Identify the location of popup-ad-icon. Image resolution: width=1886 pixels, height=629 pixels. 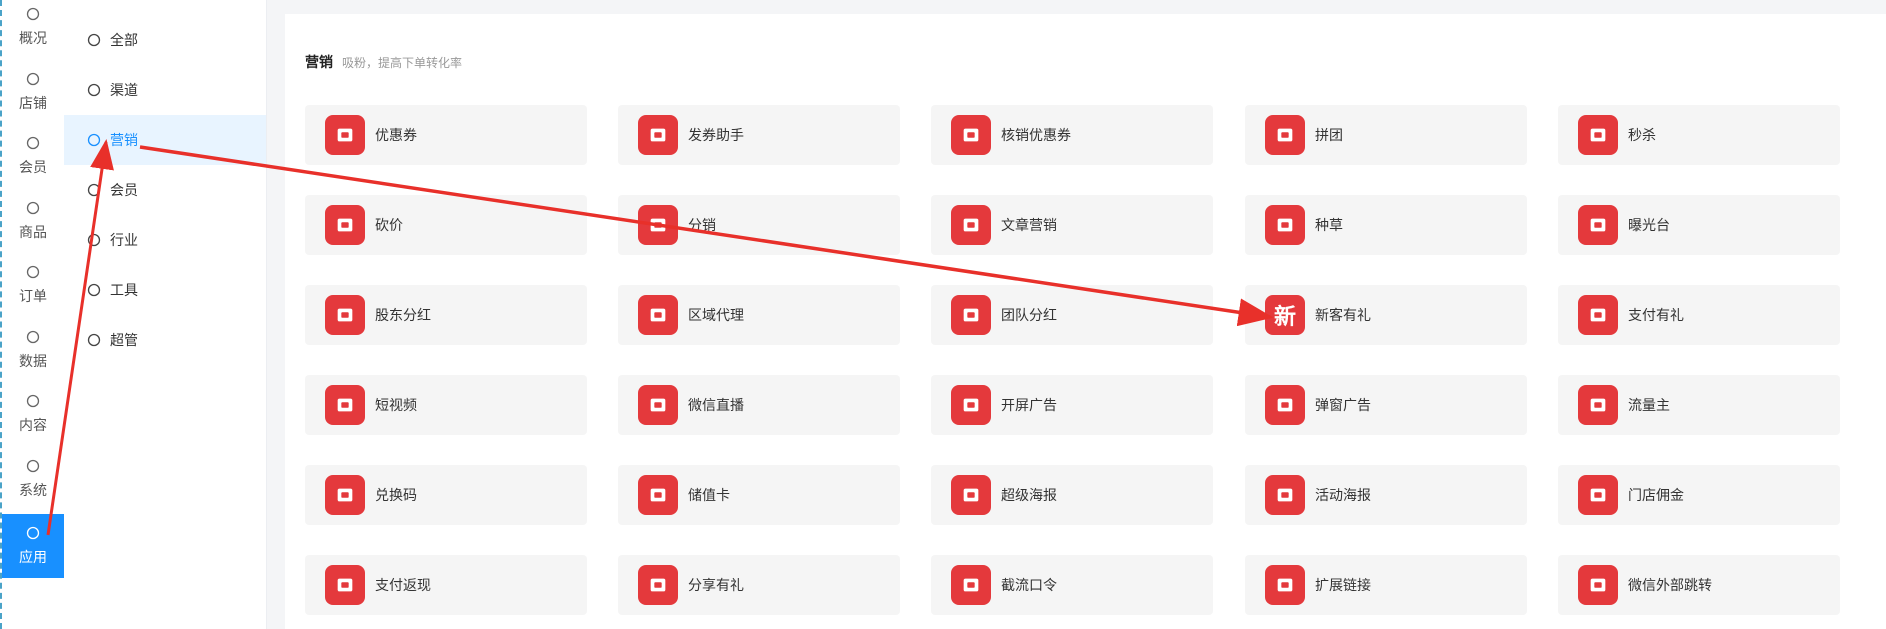
(1285, 405).